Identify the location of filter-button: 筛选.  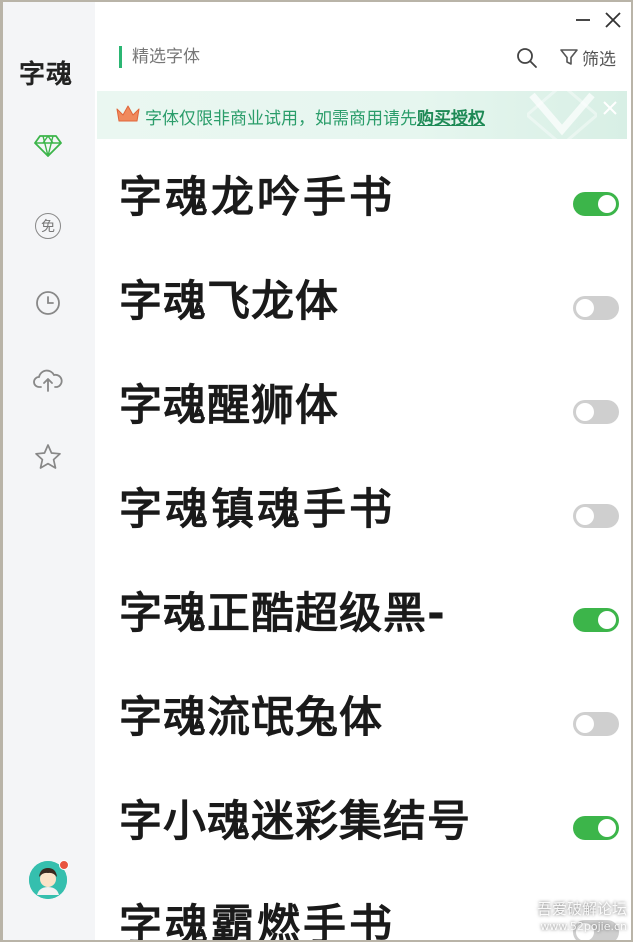
(587, 57).